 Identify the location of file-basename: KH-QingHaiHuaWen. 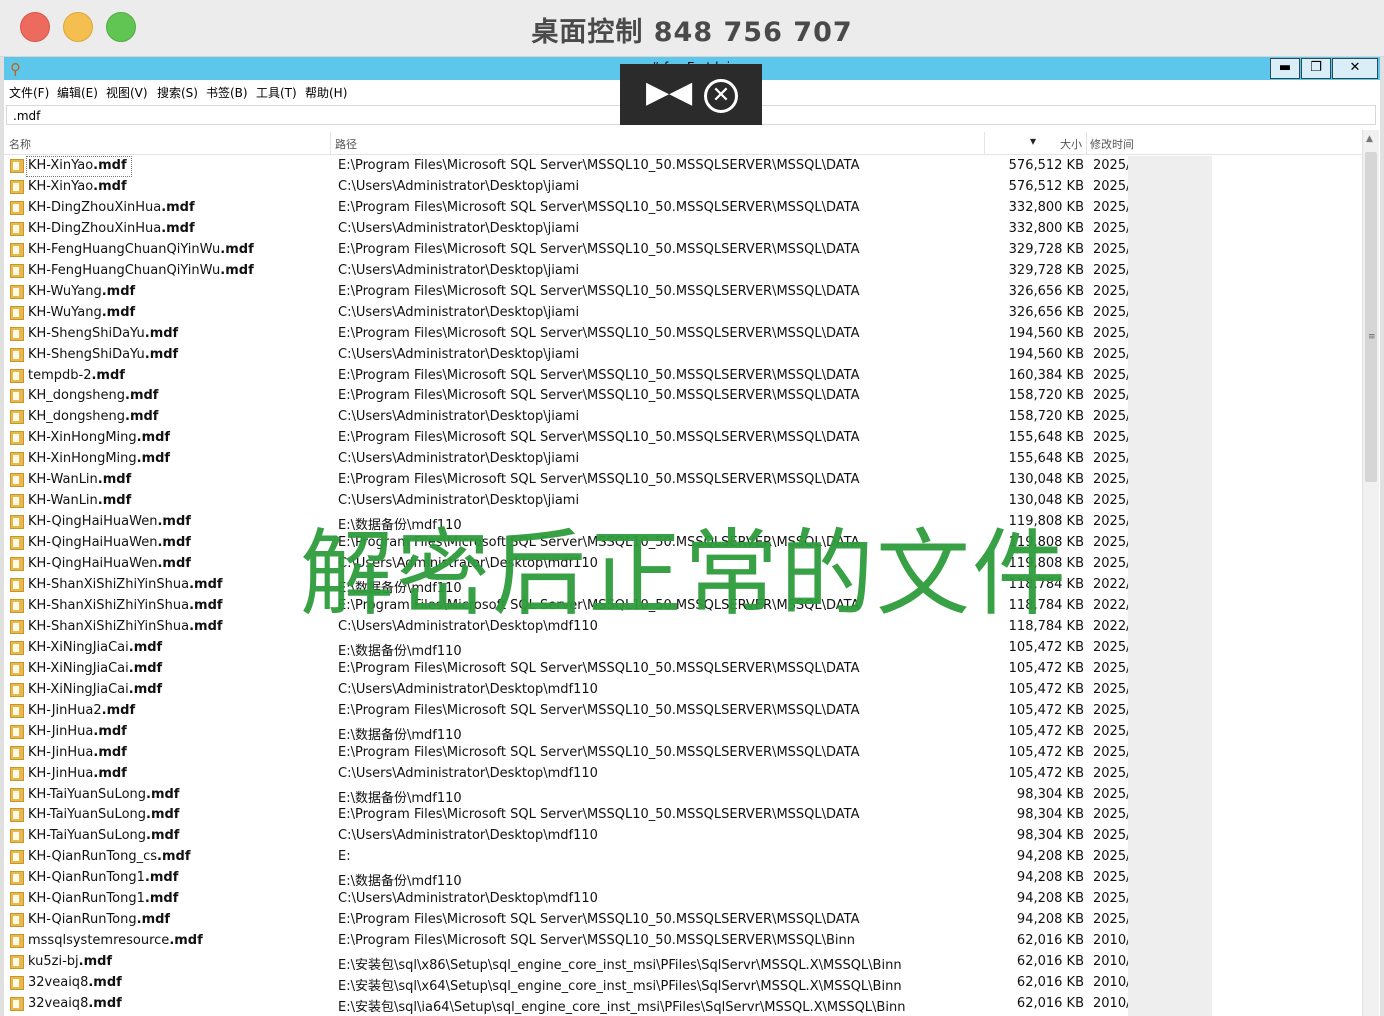
(93, 564).